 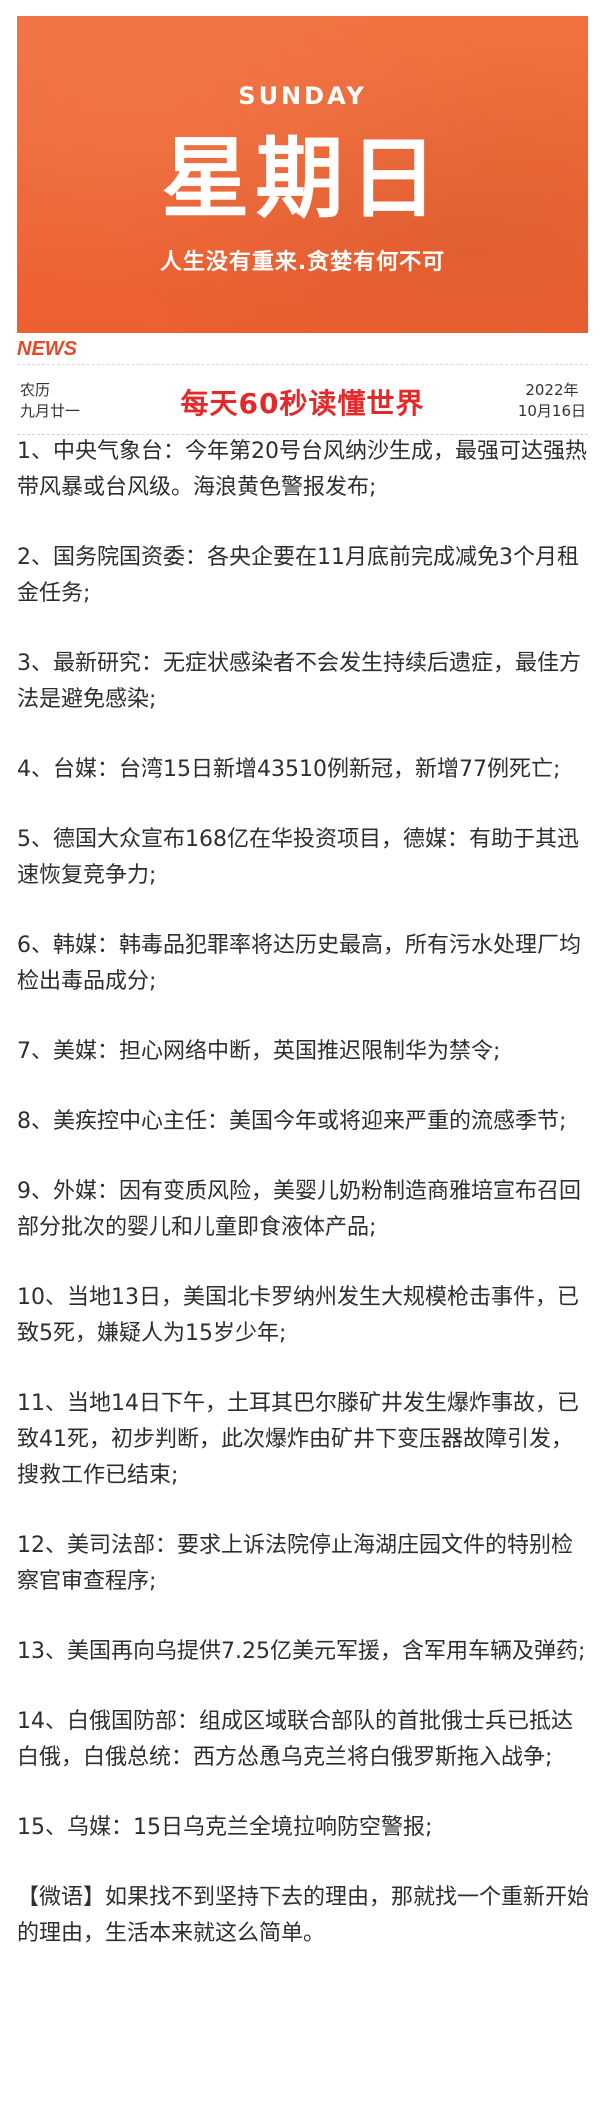 What do you see at coordinates (225, 1827) in the screenshot?
I see `news-item: 15、乌媒：15日乌克兰全境拉响防空警报;` at bounding box center [225, 1827].